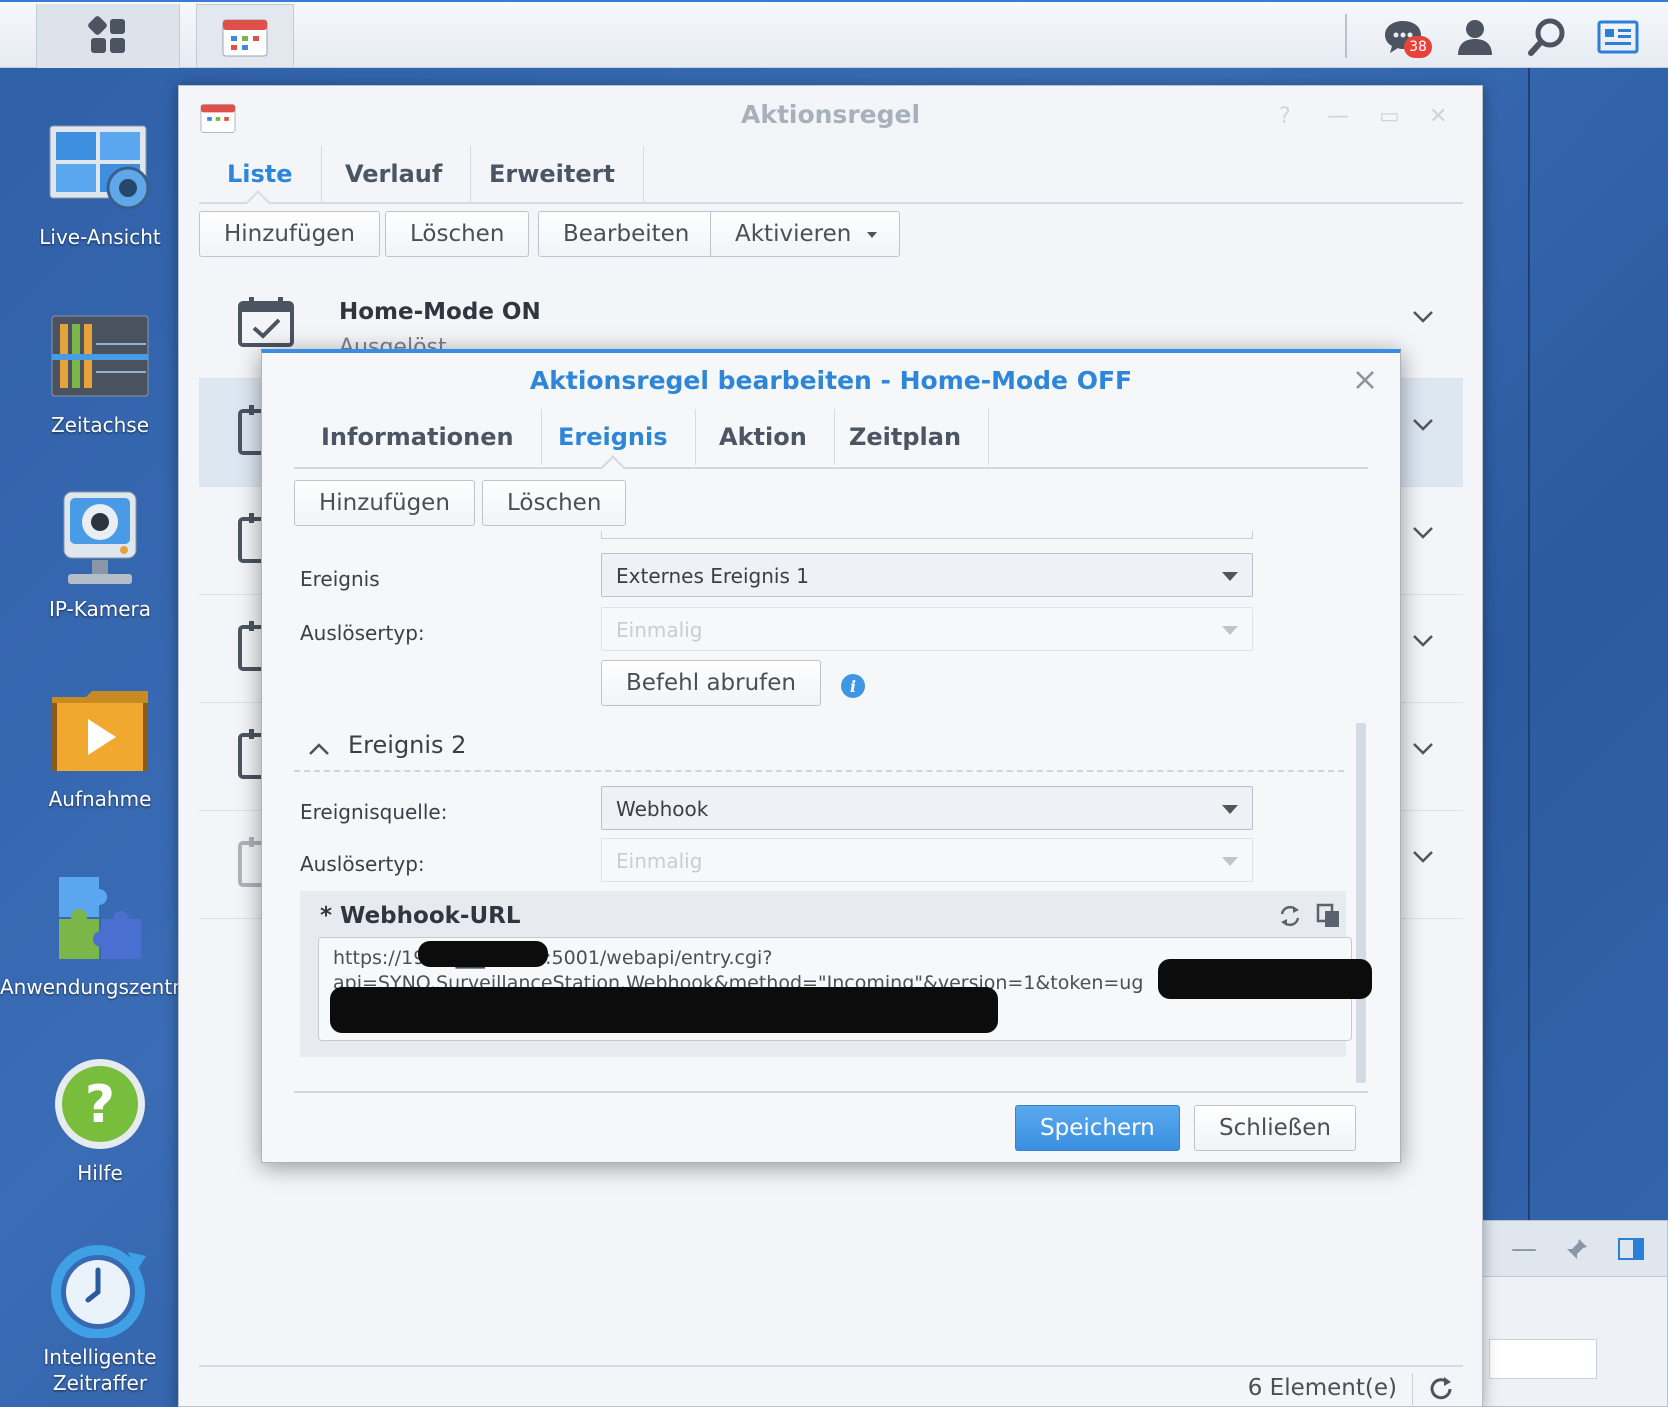 The height and width of the screenshot is (1407, 1668). What do you see at coordinates (1275, 1128) in the screenshot?
I see `close-button: Schließen` at bounding box center [1275, 1128].